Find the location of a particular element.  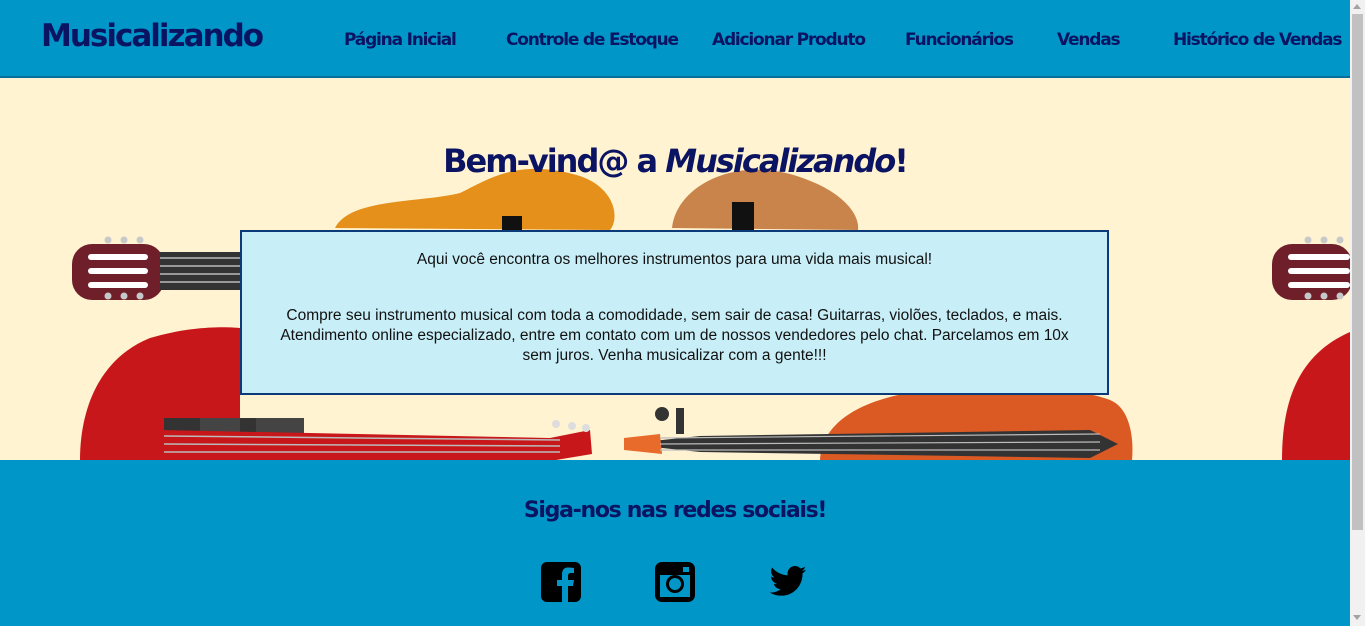

nav-funcionarios: Funcionários is located at coordinates (959, 40).